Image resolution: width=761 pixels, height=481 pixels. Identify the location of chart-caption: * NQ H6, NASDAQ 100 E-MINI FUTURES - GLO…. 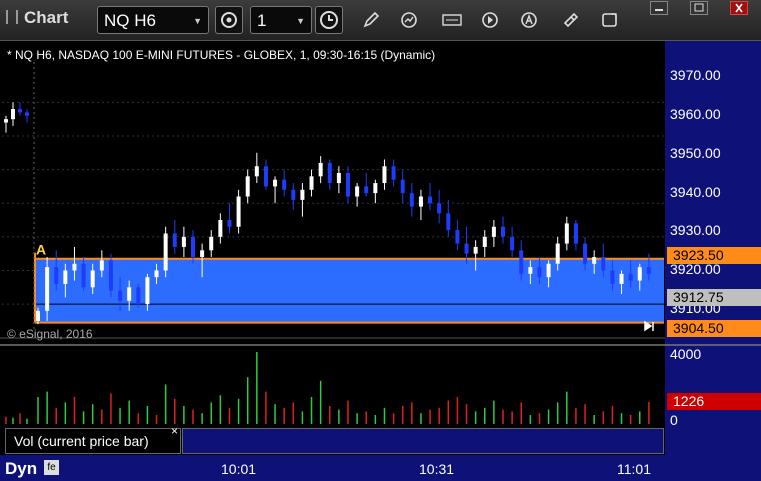
(221, 55).